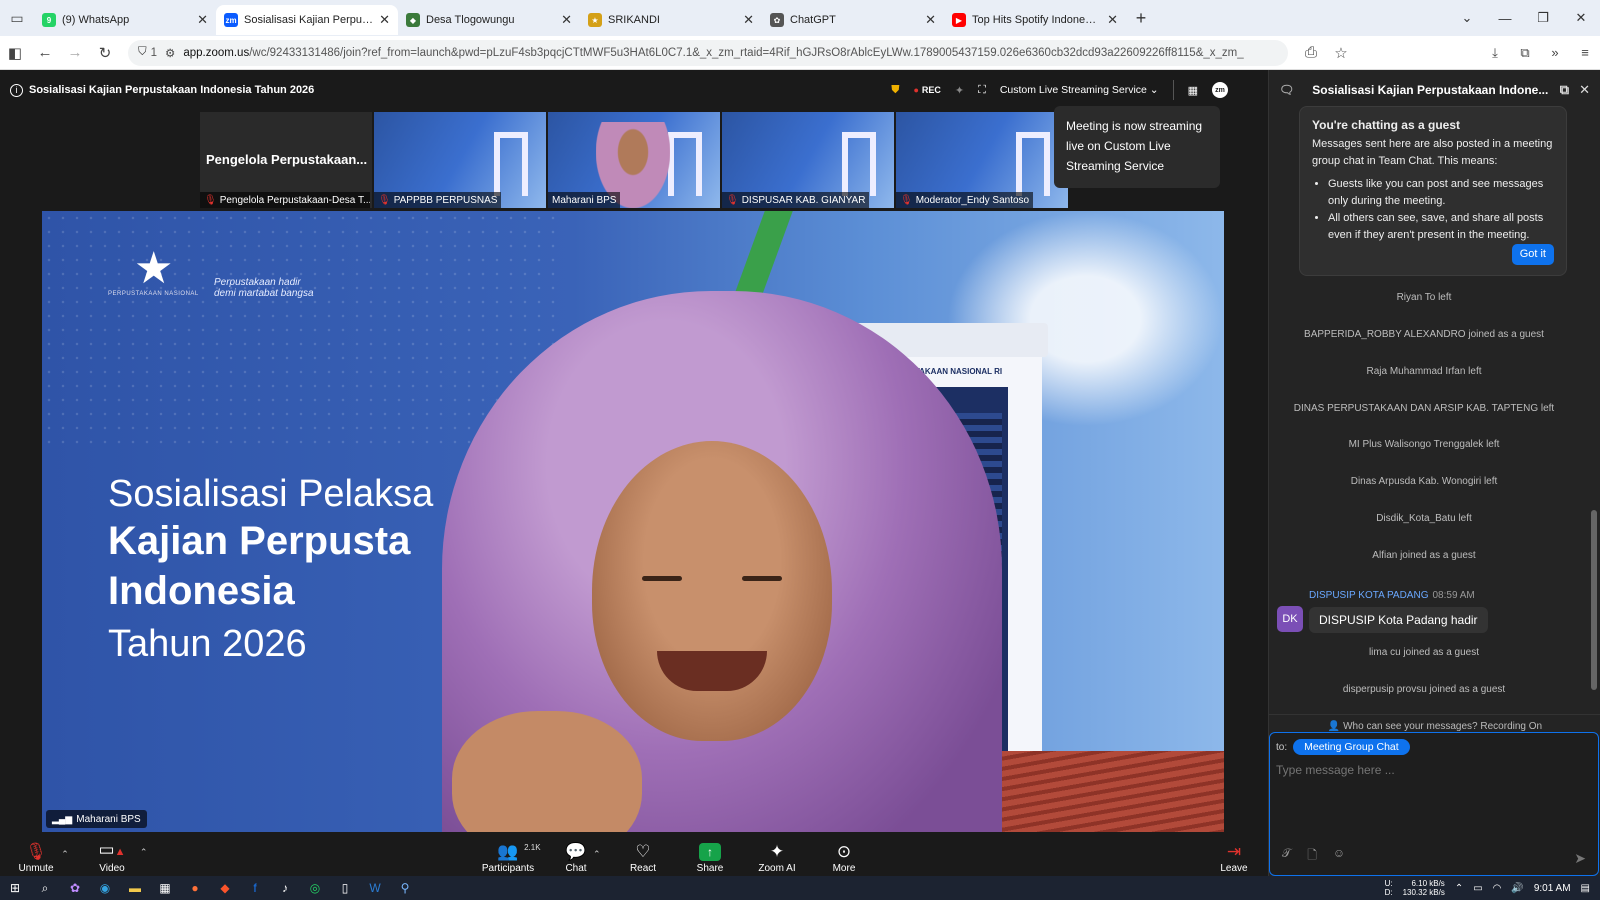 The height and width of the screenshot is (900, 1600). Describe the element at coordinates (1312, 856) in the screenshot. I see `attach-file-icon: 🗋` at that location.